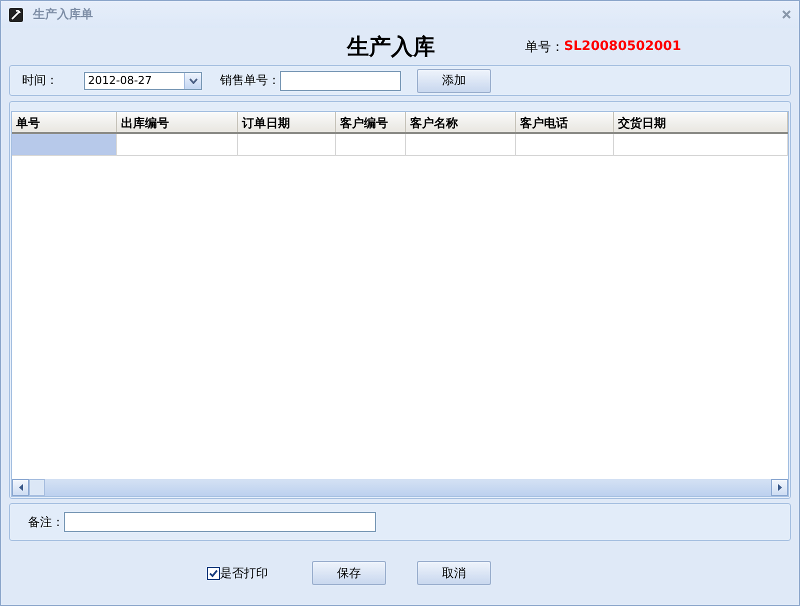 The image size is (800, 606). What do you see at coordinates (63, 15) in the screenshot?
I see `window-title: 生产入库单` at bounding box center [63, 15].